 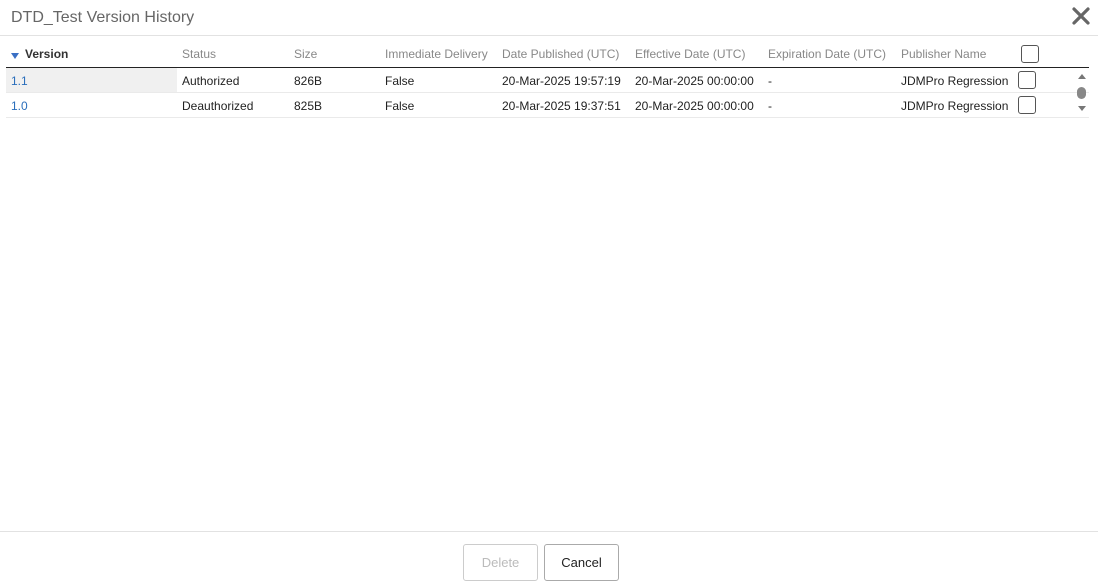 I want to click on size-cell: 826B, so click(x=308, y=81).